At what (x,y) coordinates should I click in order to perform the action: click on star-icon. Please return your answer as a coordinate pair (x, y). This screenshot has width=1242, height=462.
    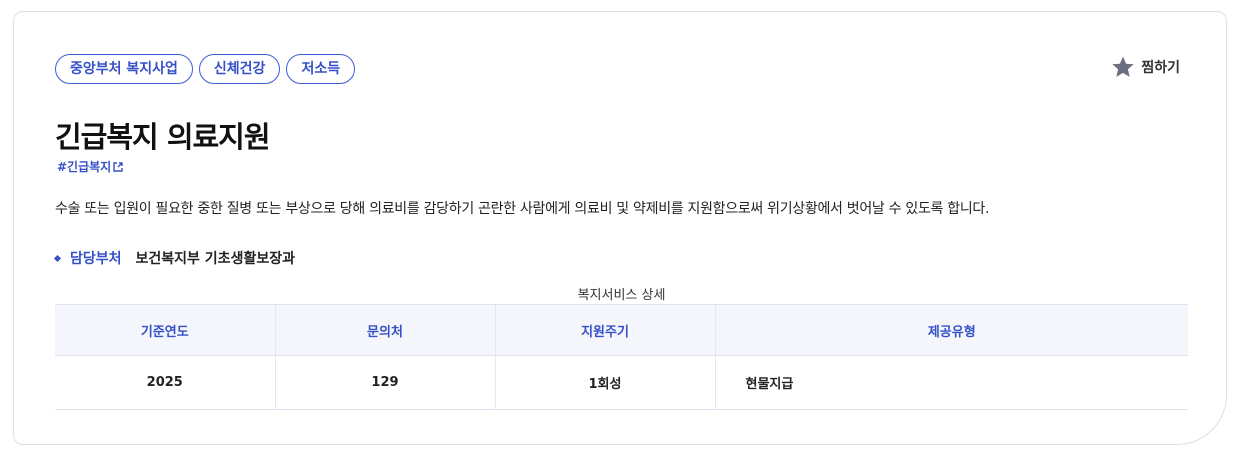
    Looking at the image, I should click on (1123, 66).